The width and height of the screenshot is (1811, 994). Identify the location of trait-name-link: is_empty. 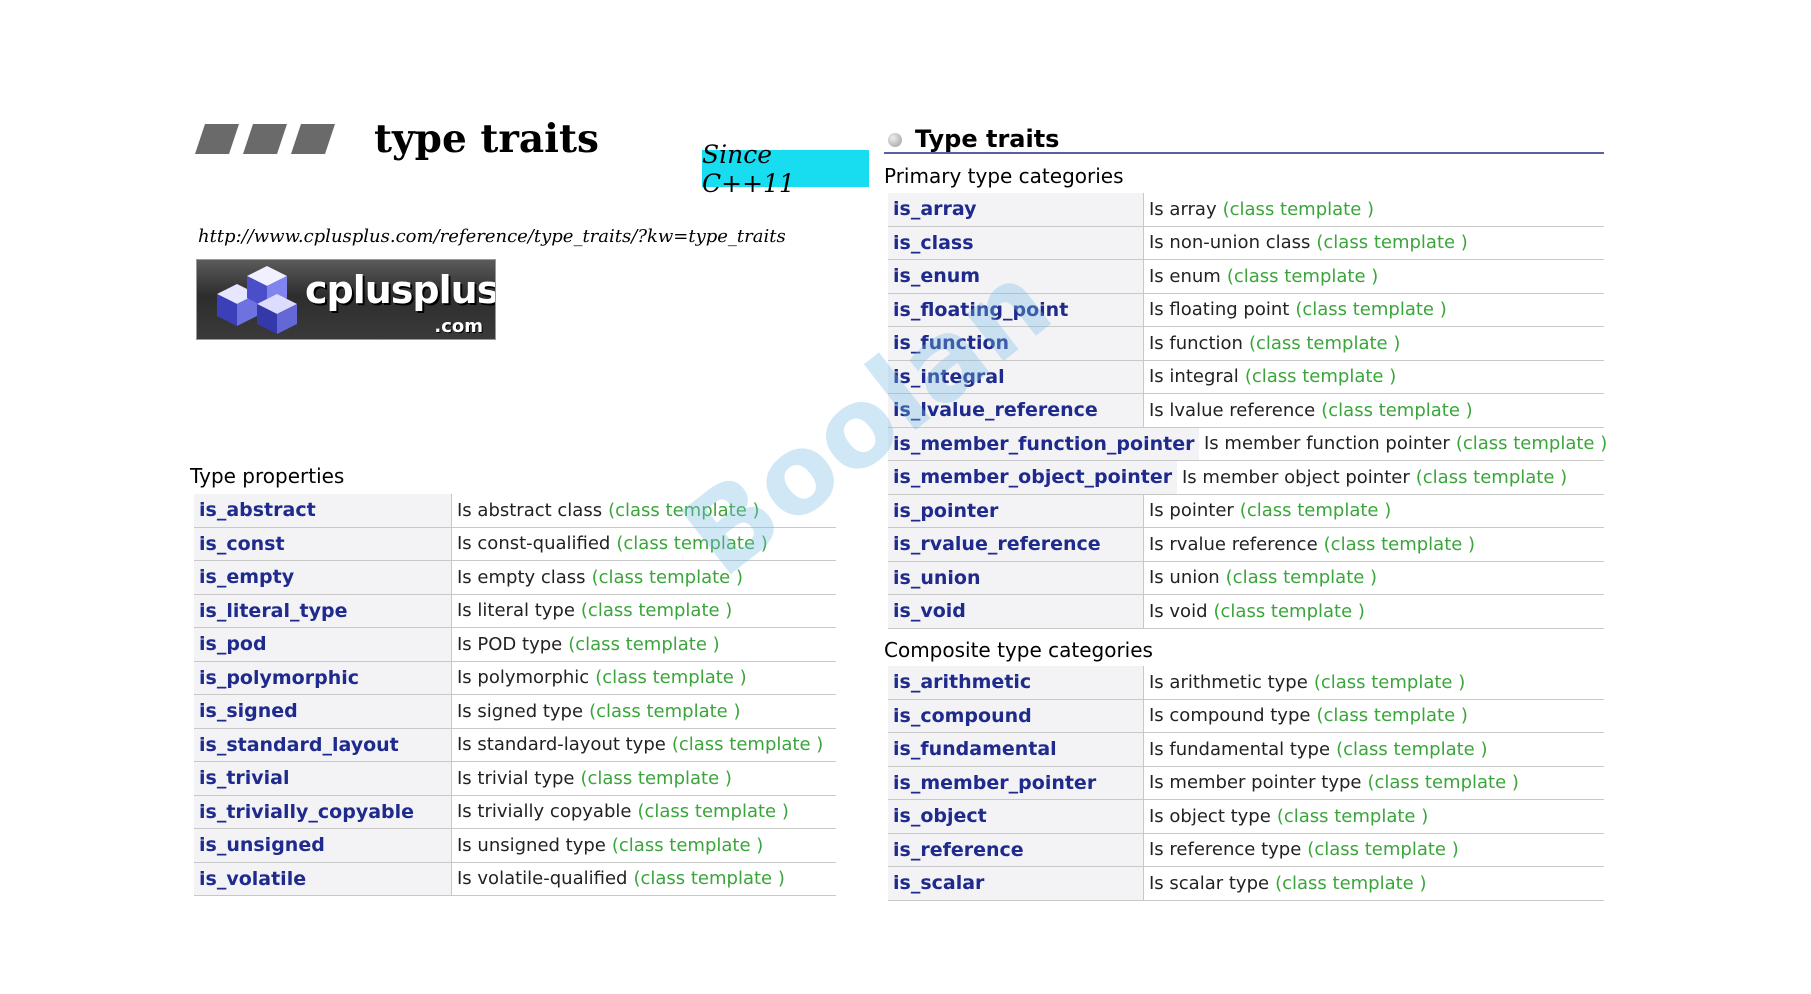
(246, 577).